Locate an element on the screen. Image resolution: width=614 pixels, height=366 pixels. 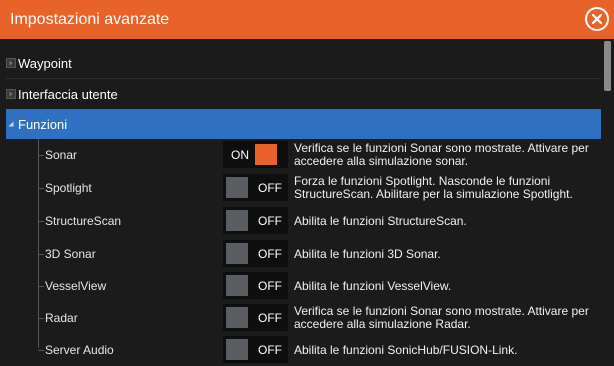
feature-name: Sonar is located at coordinates (61, 155).